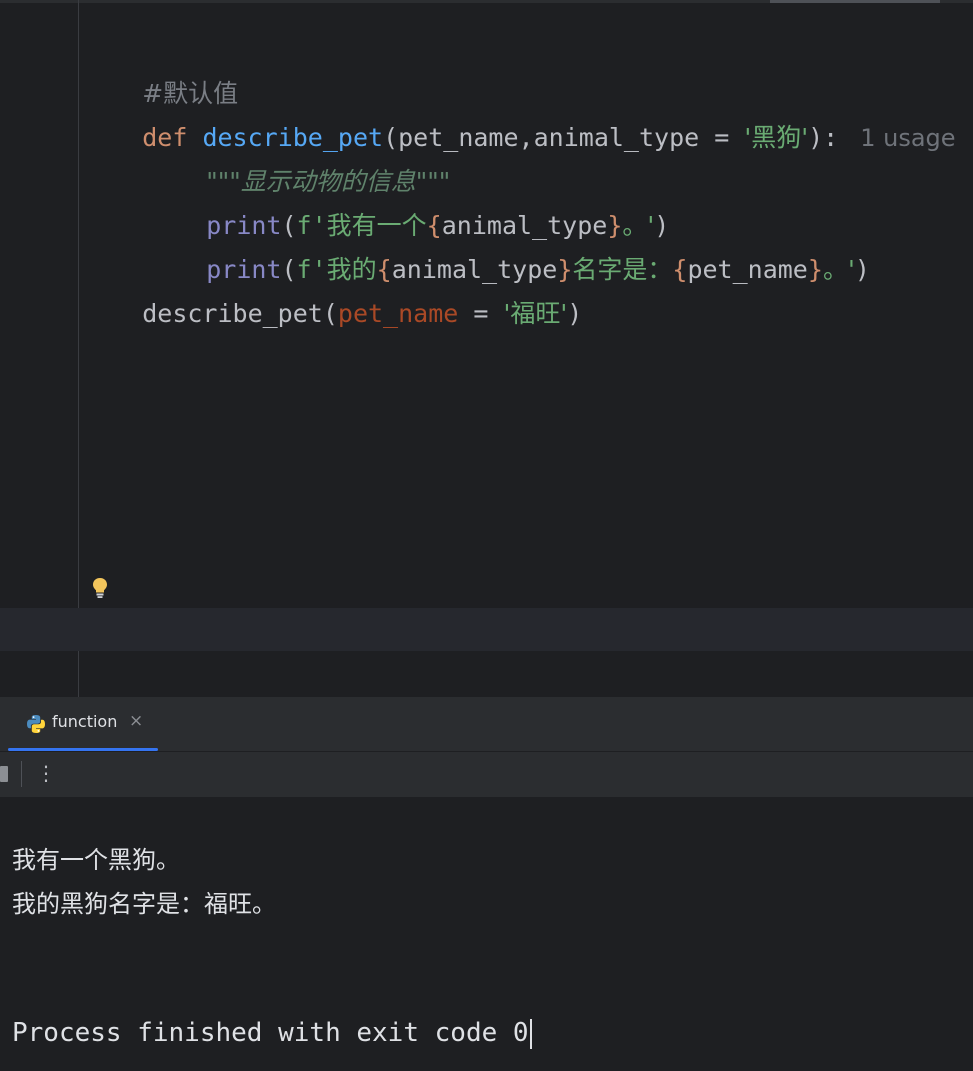 The height and width of the screenshot is (1071, 973). I want to click on comma: ,, so click(526, 137).